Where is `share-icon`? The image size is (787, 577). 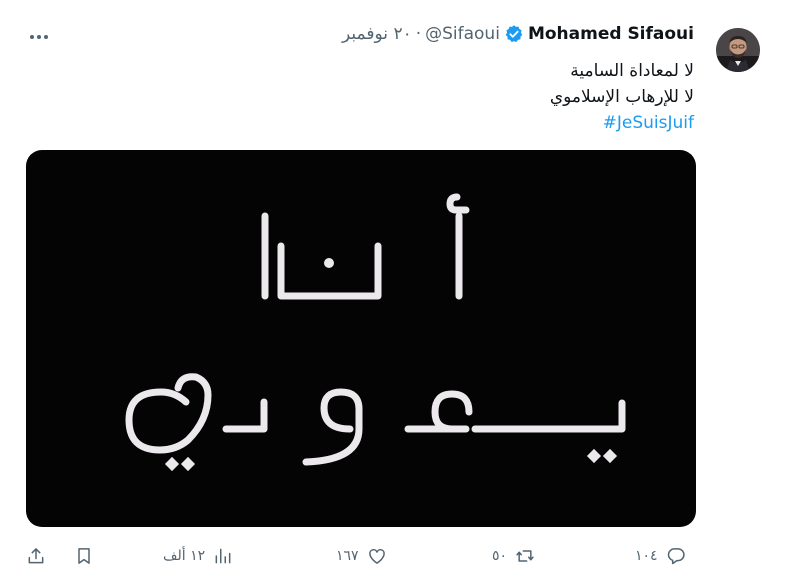
share-icon is located at coordinates (36, 556).